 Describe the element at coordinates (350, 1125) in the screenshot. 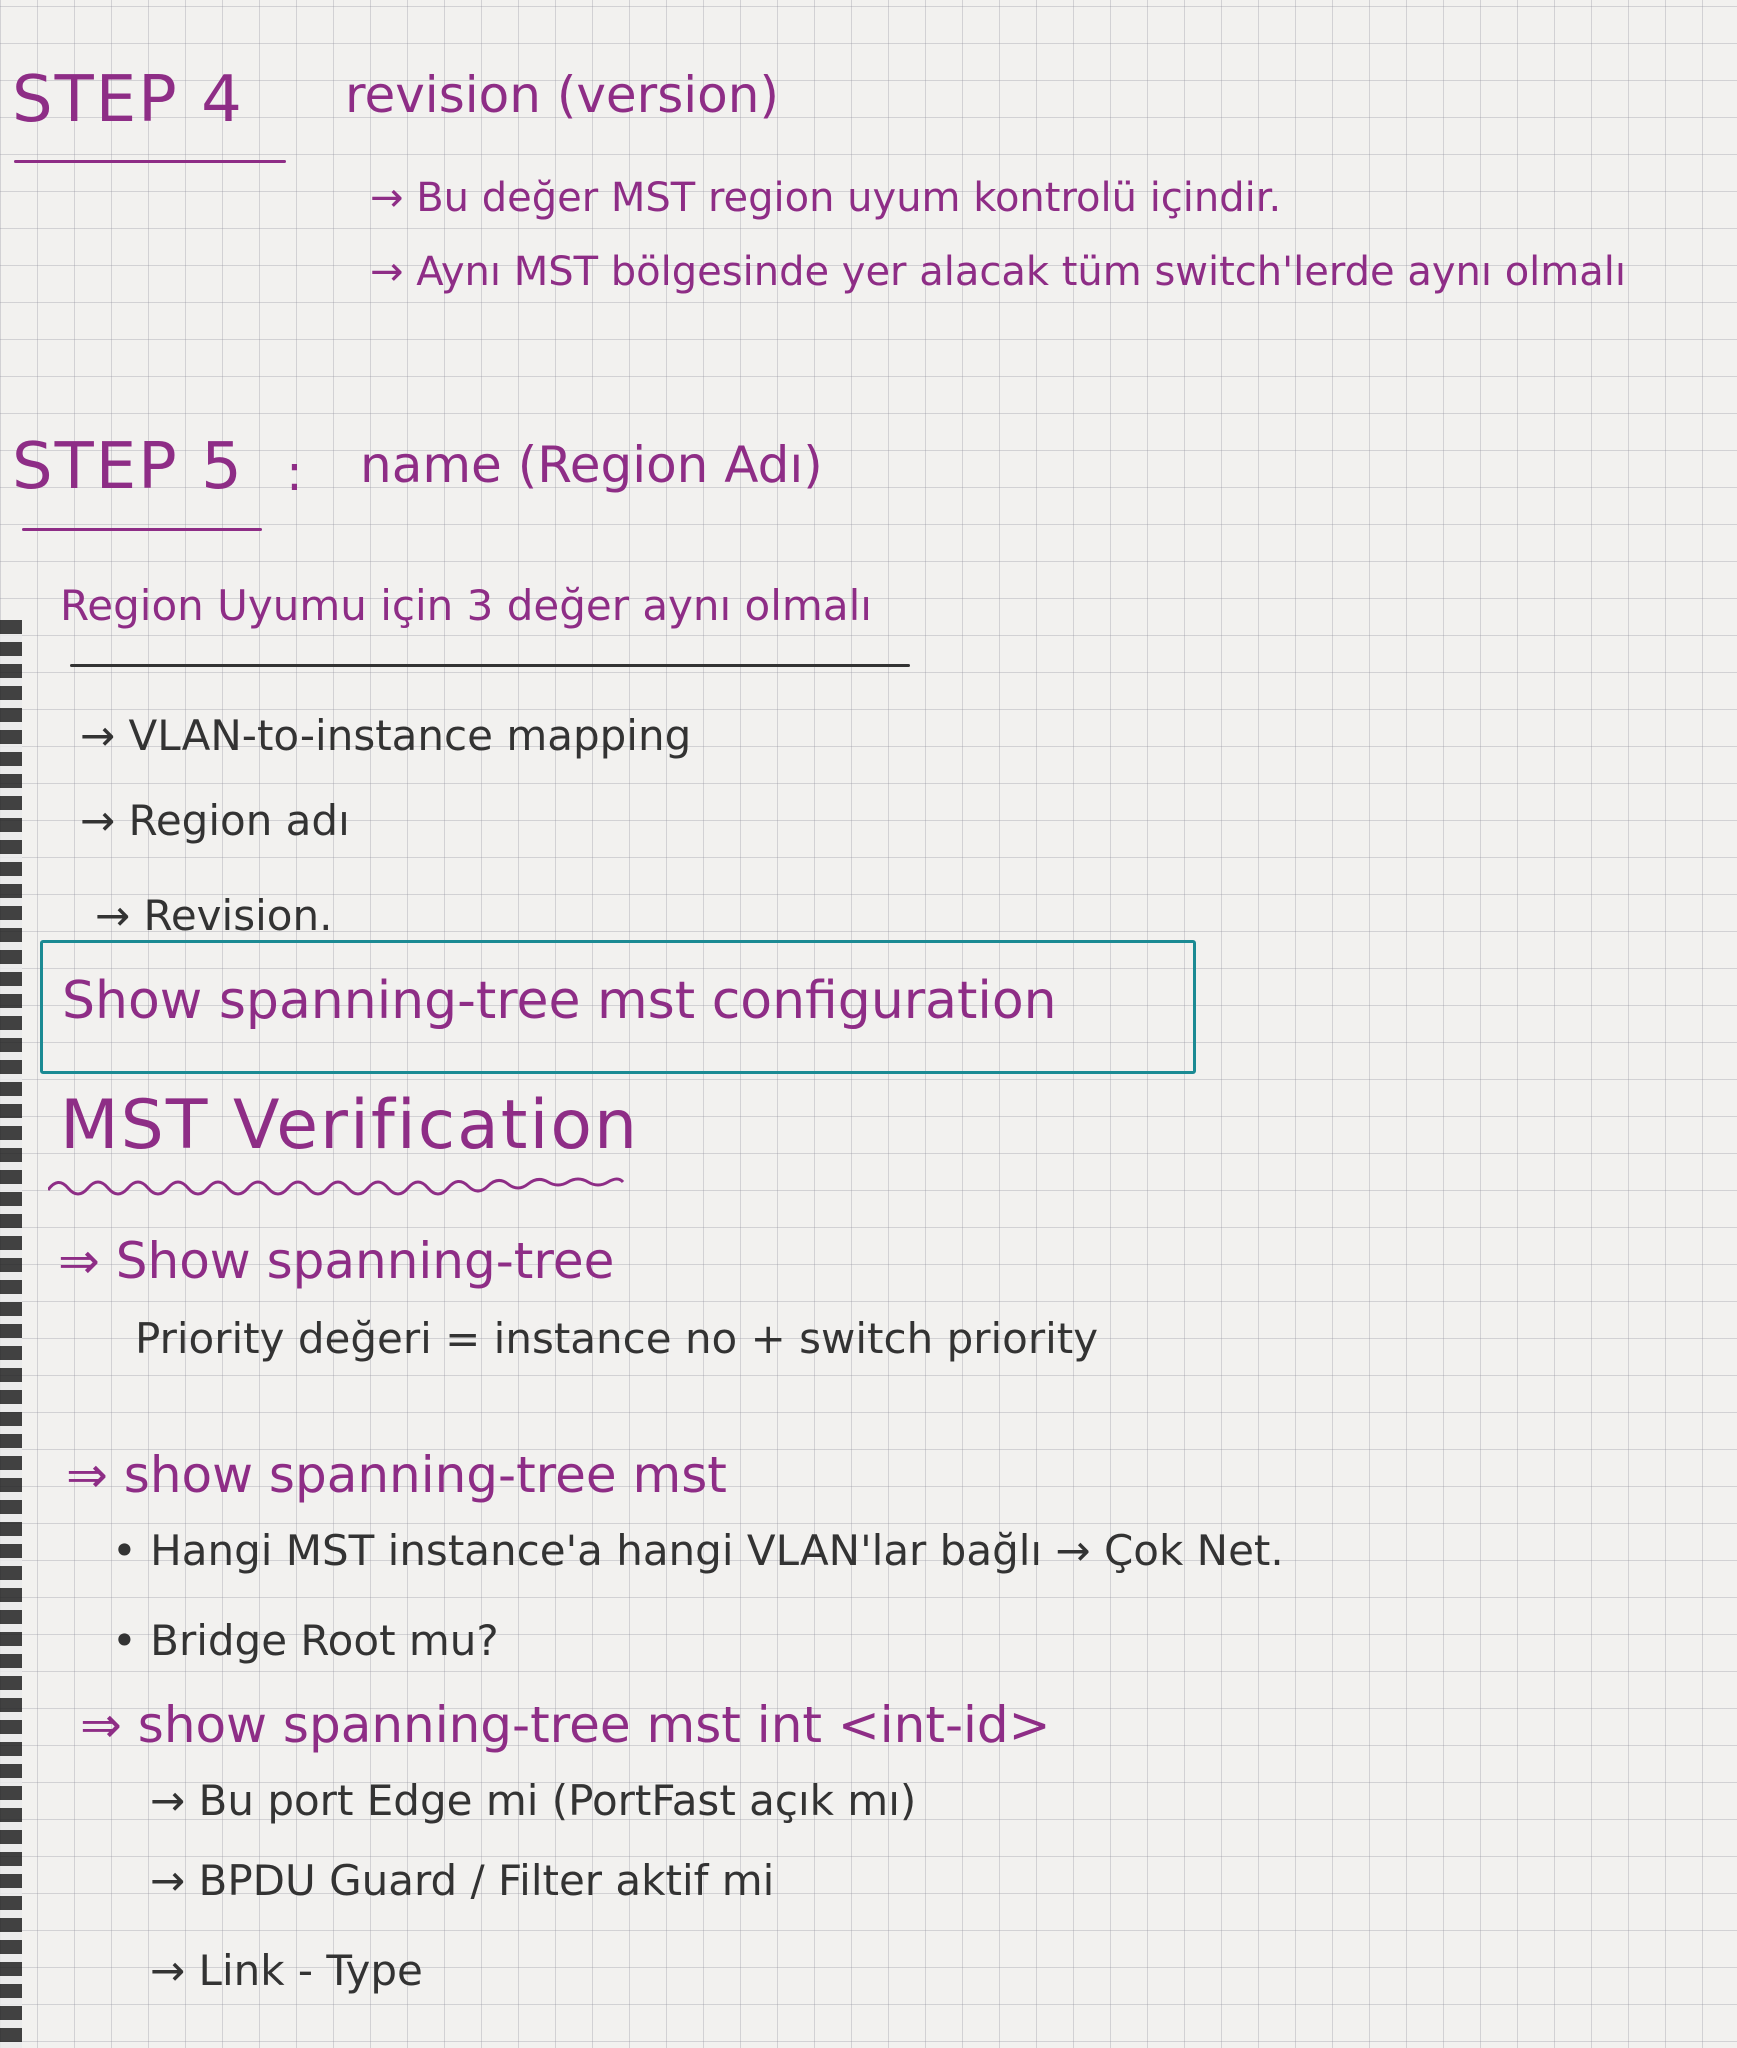

I see `verification-title: MST Verification` at that location.